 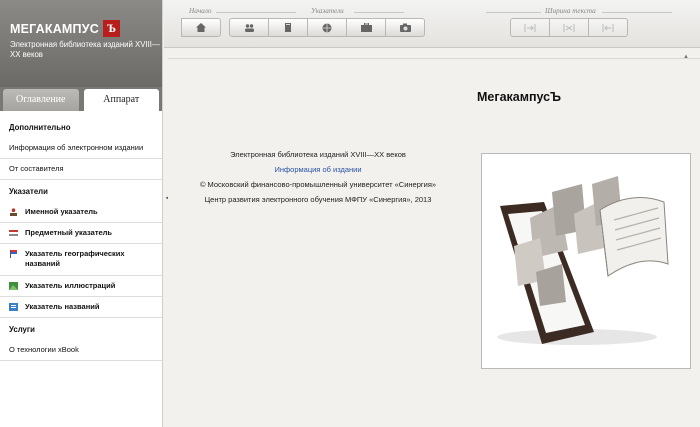 I want to click on geo-index-button, so click(x=327, y=27).